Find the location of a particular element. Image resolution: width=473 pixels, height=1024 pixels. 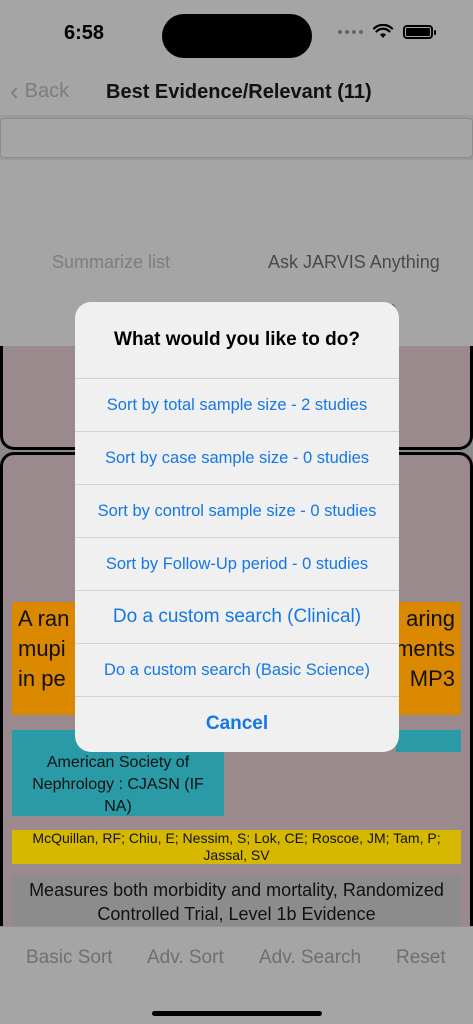

status-icons is located at coordinates (387, 31).